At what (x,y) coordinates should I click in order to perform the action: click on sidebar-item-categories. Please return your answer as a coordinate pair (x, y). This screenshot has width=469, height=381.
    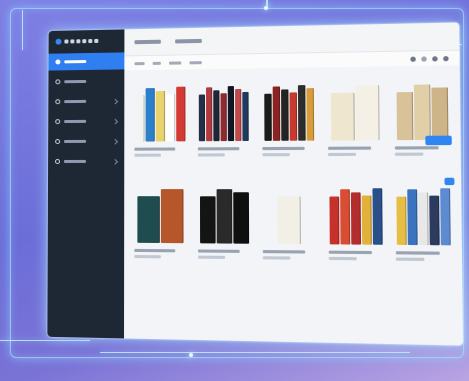
    Looking at the image, I should click on (86, 101).